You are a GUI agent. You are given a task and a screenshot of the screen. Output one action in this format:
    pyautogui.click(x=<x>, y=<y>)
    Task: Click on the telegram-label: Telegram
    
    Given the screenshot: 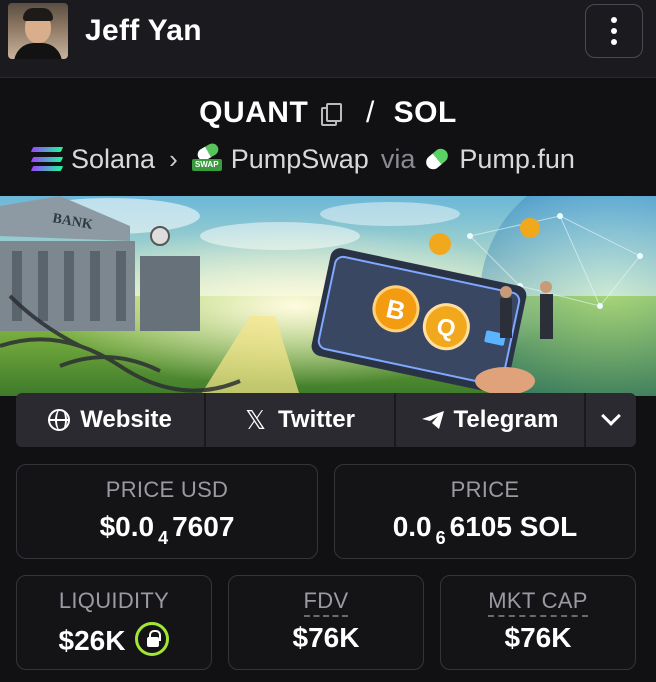 What is the action you would take?
    pyautogui.click(x=506, y=419)
    